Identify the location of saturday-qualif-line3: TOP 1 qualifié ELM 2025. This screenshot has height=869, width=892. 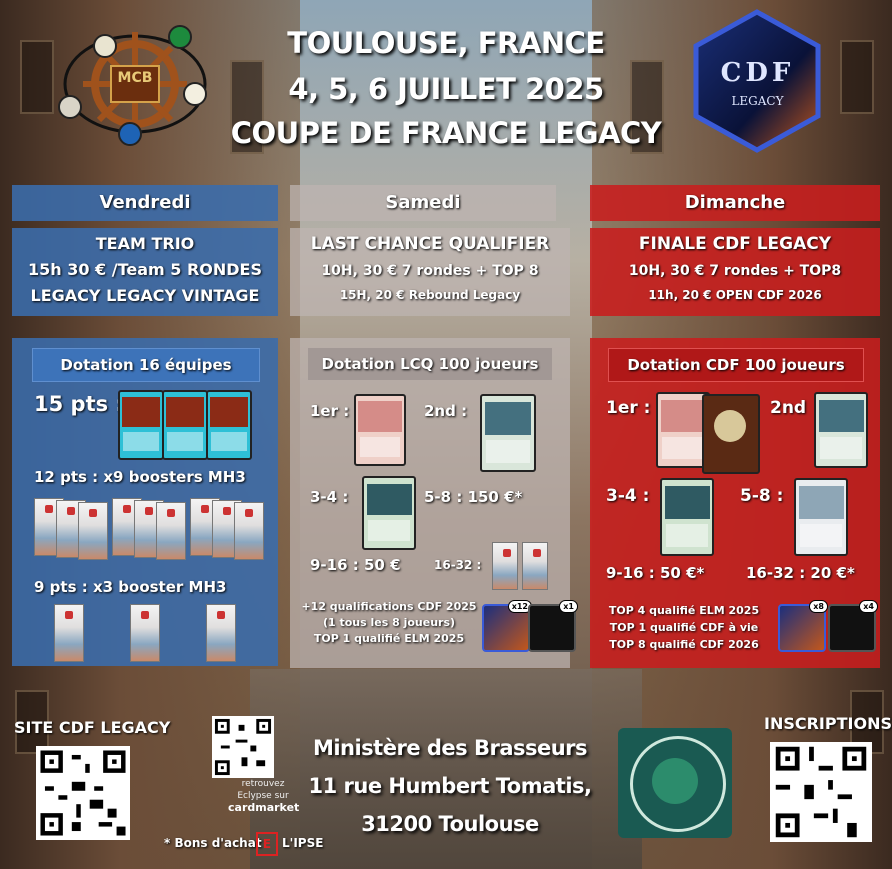
(389, 638).